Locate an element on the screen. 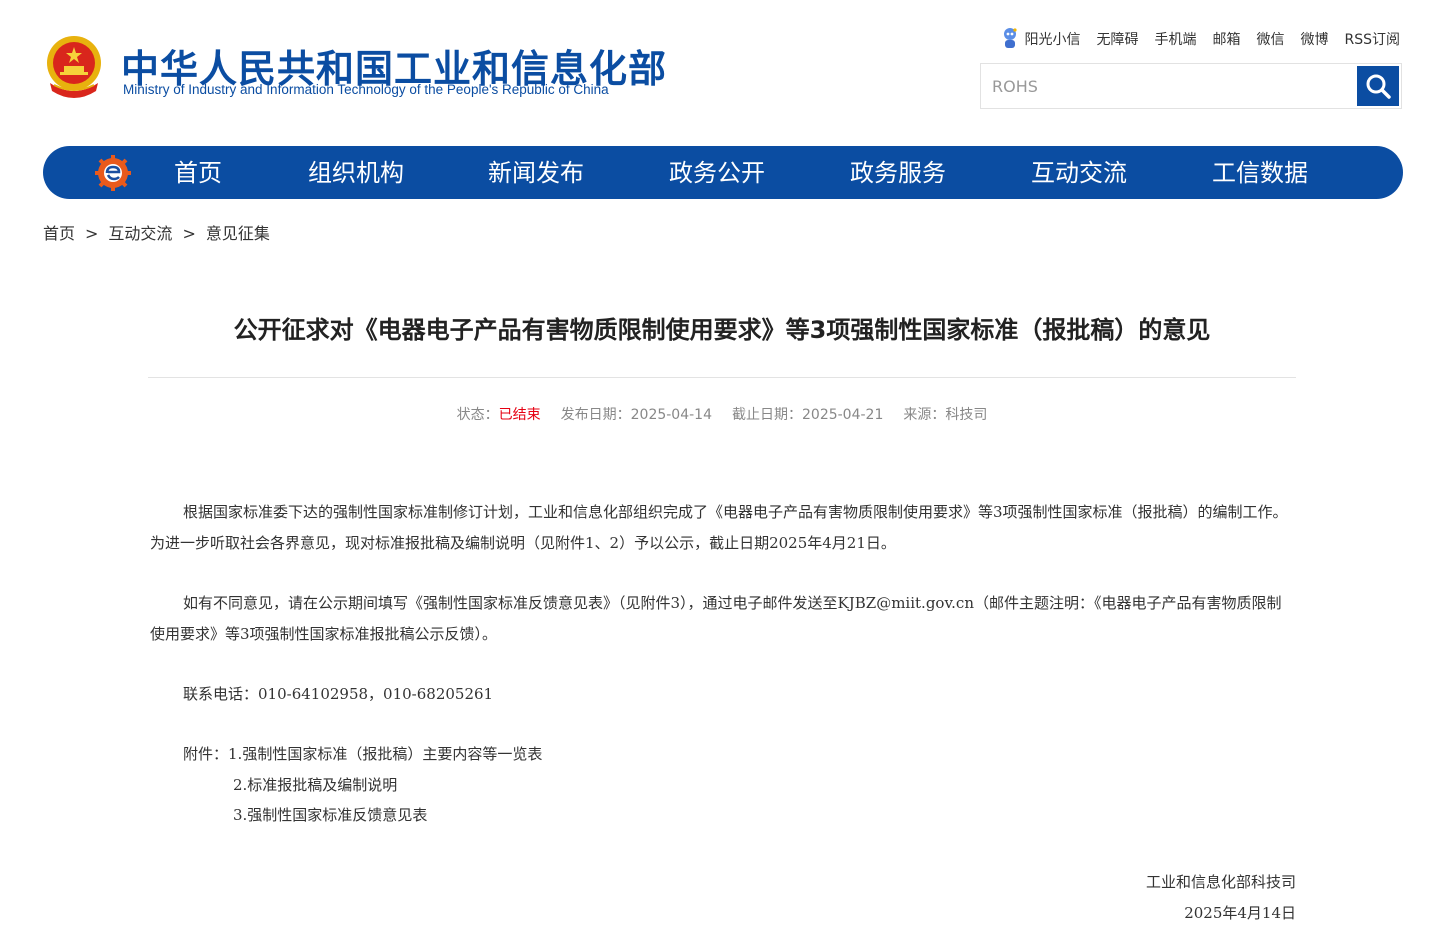 The height and width of the screenshot is (950, 1432). link-weibo: 微博 is located at coordinates (1314, 39).